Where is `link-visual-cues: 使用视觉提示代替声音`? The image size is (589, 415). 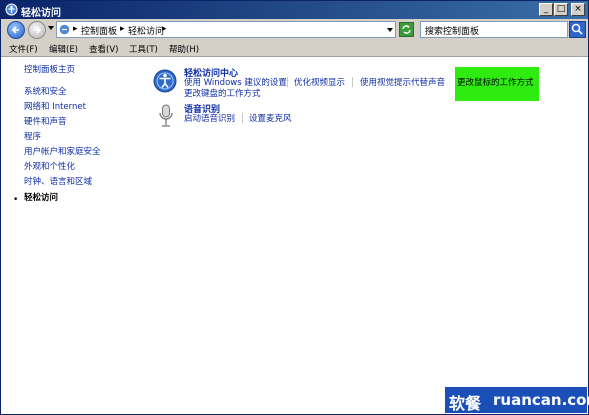 link-visual-cues: 使用视觉提示代替声音 is located at coordinates (402, 82).